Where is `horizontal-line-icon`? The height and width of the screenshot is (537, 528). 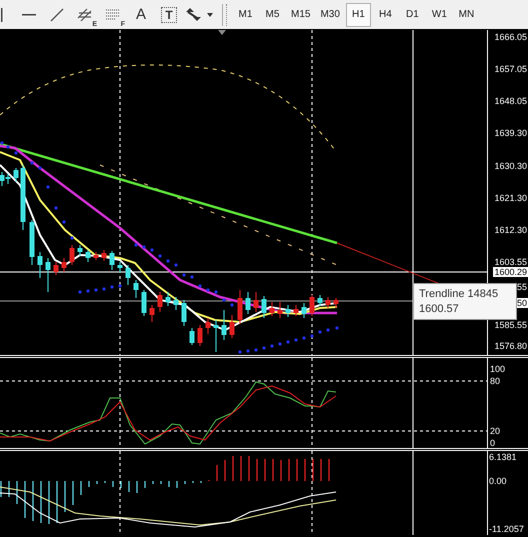 horizontal-line-icon is located at coordinates (29, 15).